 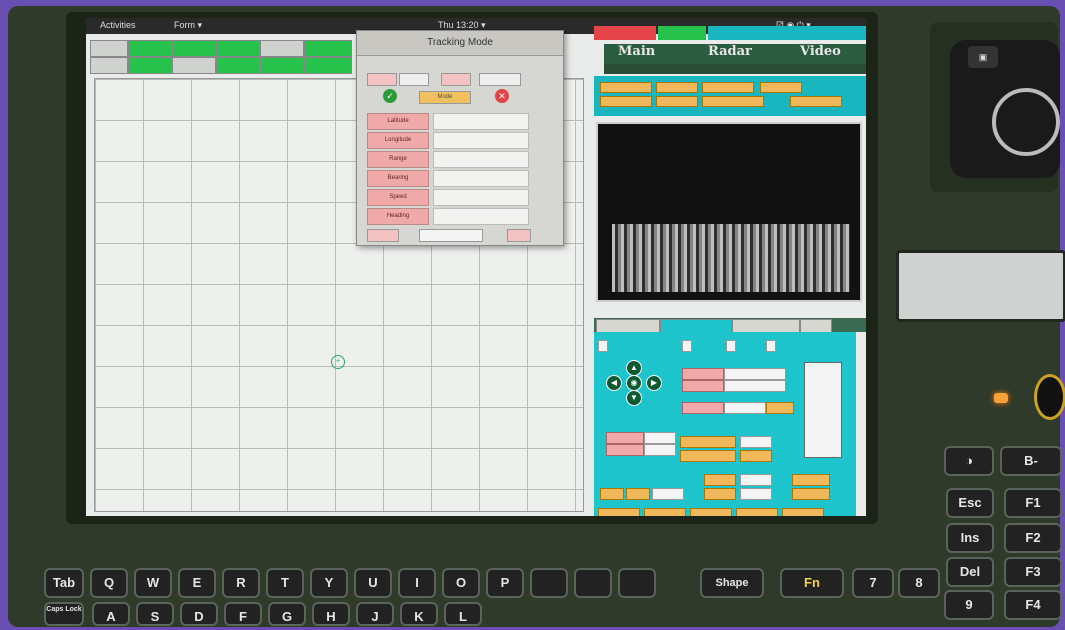 What do you see at coordinates (970, 503) in the screenshot?
I see `key-esc: Esc` at bounding box center [970, 503].